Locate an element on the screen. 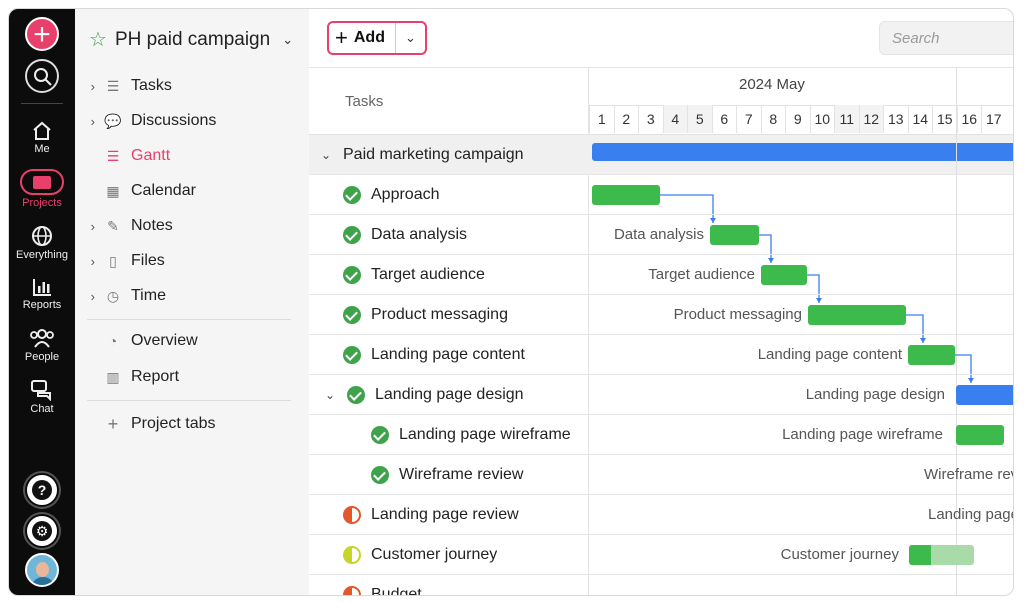  task-label: Data analysis is located at coordinates (419, 234).